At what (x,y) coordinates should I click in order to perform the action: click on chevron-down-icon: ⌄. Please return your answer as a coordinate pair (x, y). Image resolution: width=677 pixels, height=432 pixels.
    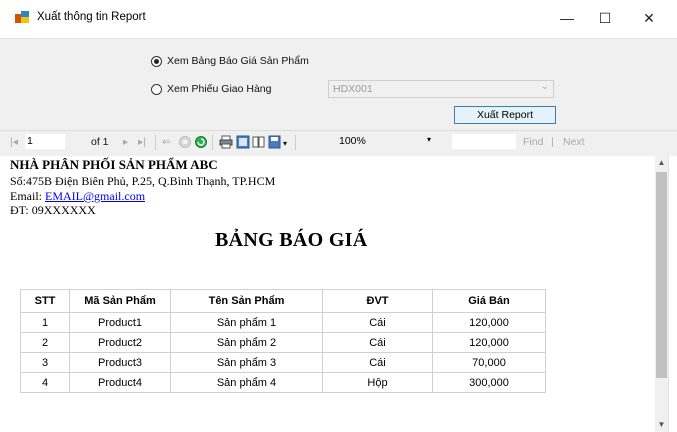
    Looking at the image, I should click on (544, 86).